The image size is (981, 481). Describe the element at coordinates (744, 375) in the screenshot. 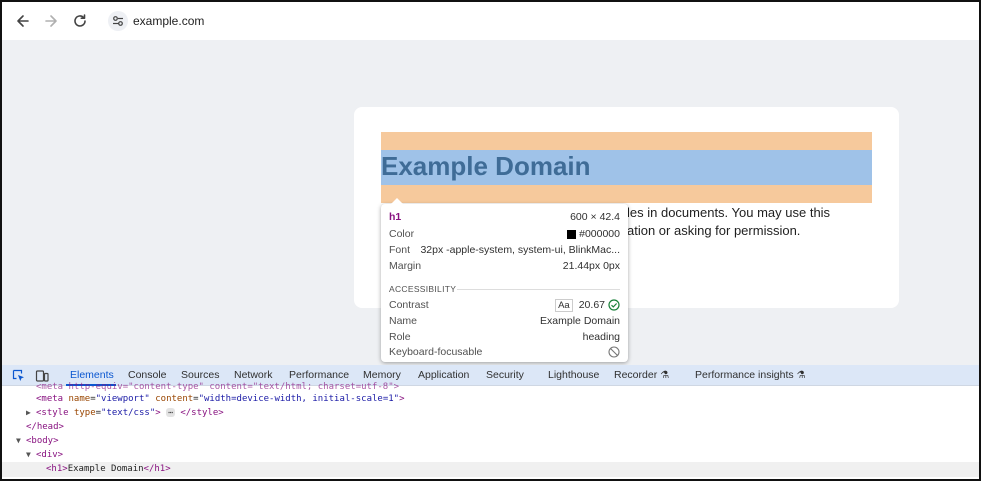

I see `tab-performance-insights-label: Performance insights` at that location.